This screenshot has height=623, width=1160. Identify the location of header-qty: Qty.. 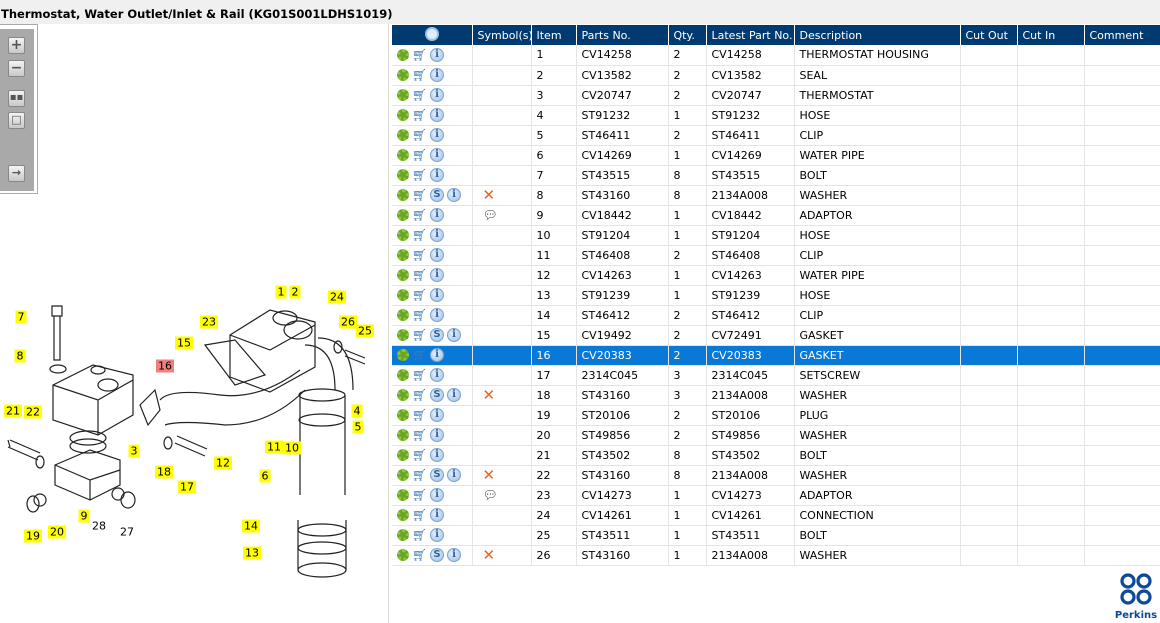
(687, 35).